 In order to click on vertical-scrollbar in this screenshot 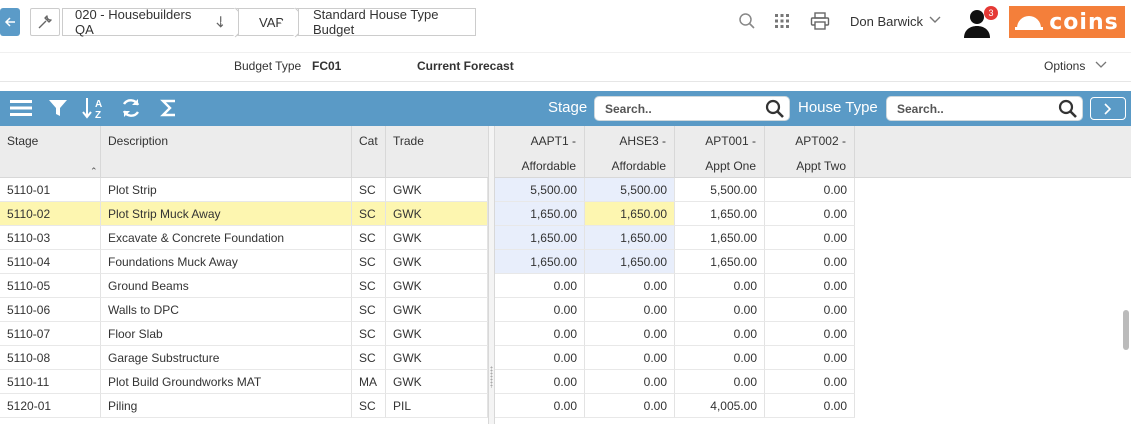, I will do `click(1126, 330)`.